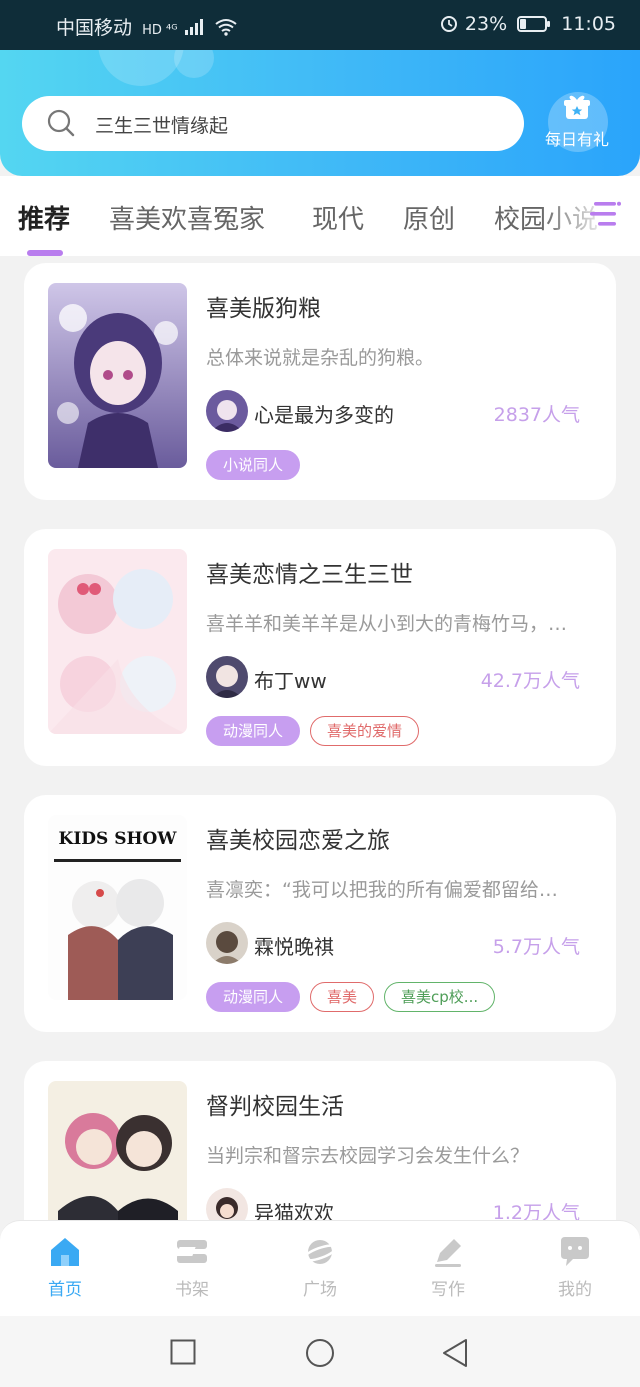  I want to click on chat-bubble-icon, so click(575, 1251).